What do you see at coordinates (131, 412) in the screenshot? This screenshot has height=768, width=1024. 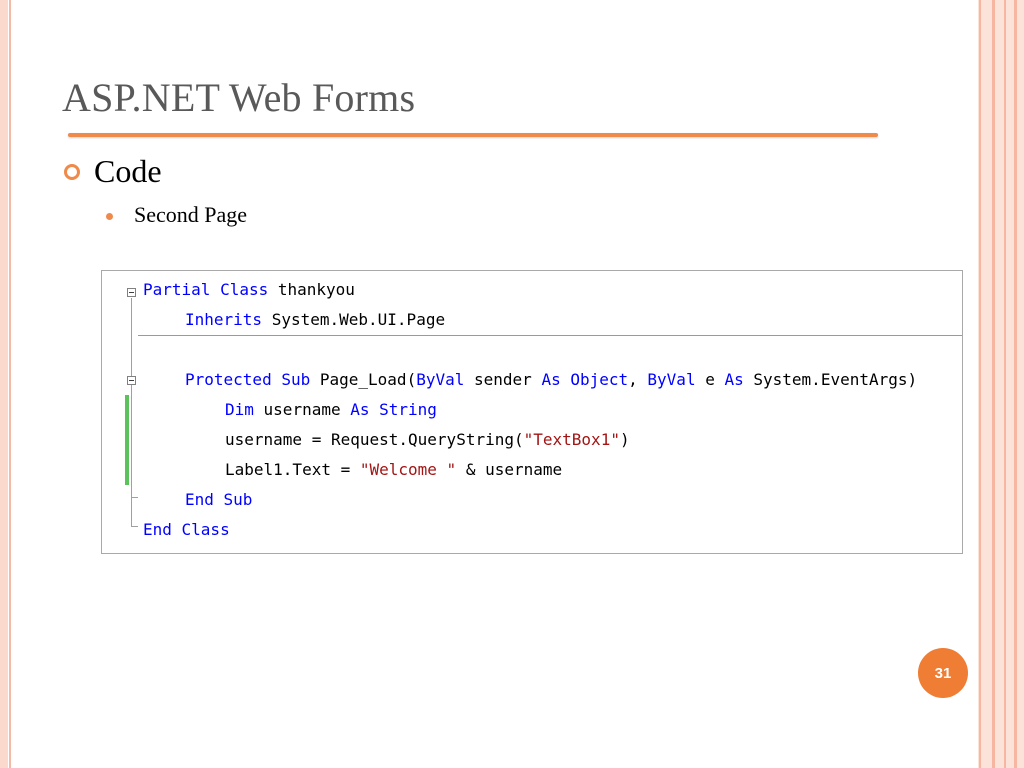 I see `outline-guide-line` at bounding box center [131, 412].